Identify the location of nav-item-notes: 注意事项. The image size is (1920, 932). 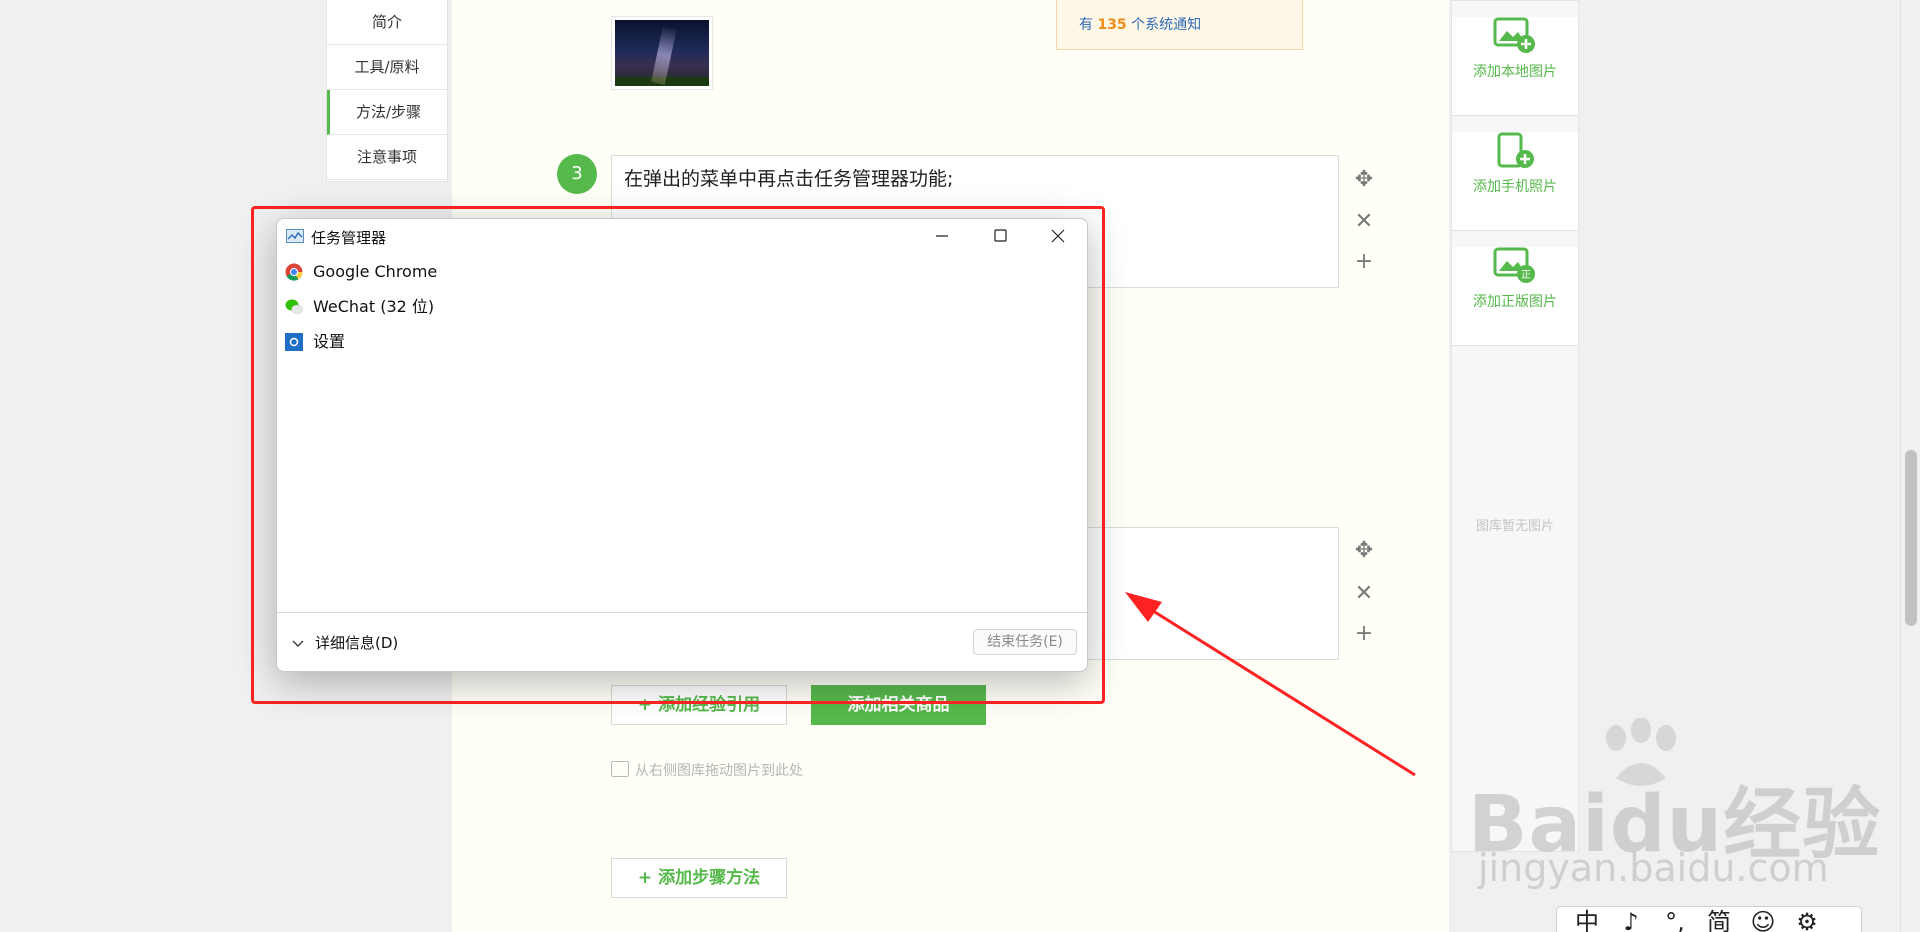
(387, 157).